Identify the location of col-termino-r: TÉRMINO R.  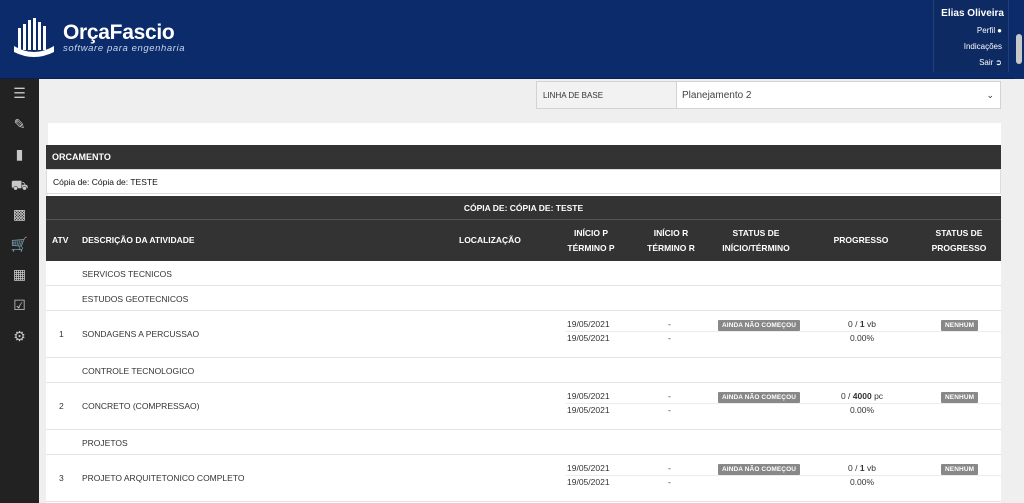
(671, 247).